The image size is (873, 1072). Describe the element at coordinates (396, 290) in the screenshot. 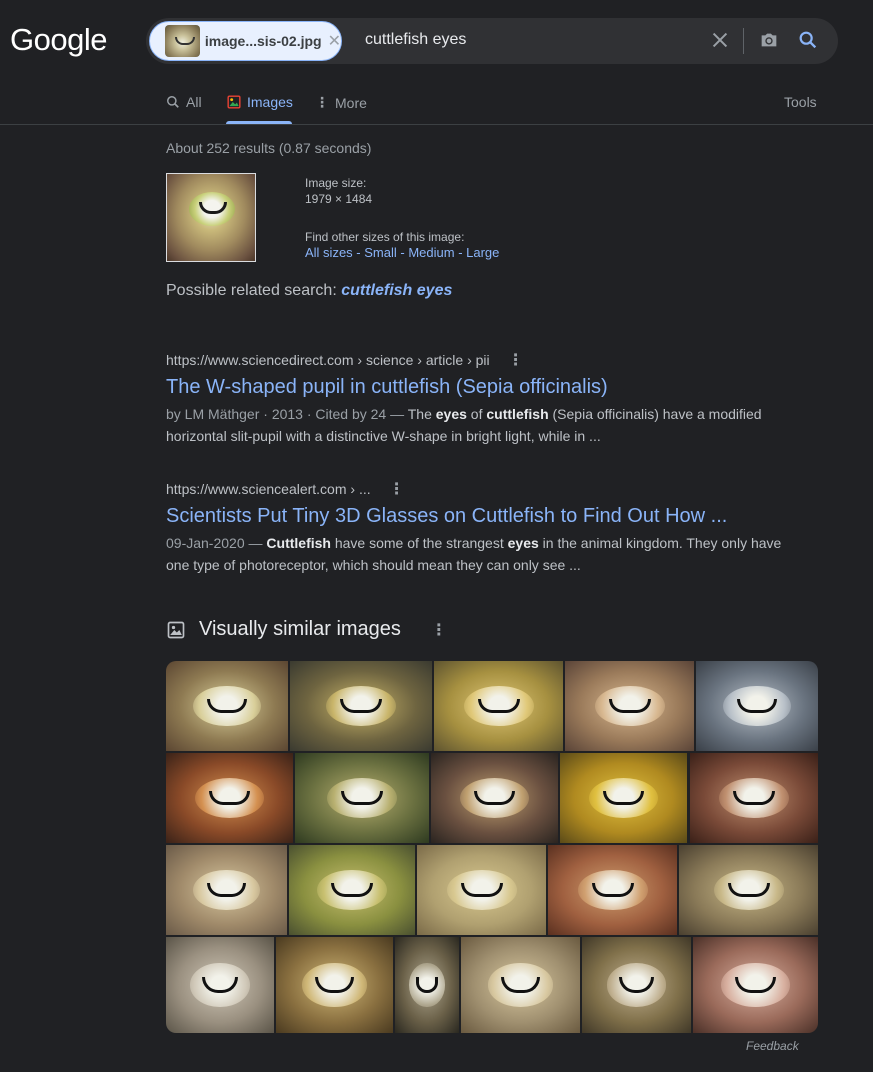

I see `related-search-link: cuttlefish eyes` at that location.